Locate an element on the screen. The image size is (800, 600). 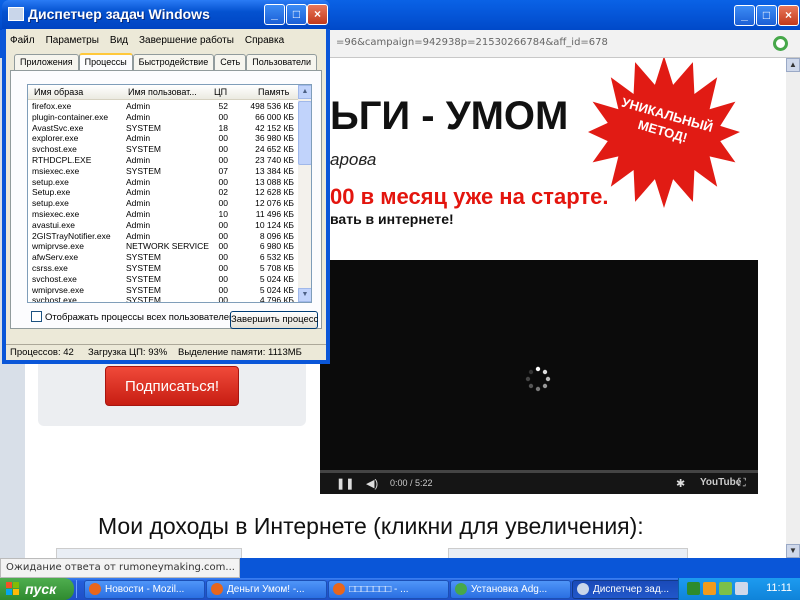
scroll-thumb is located at coordinates (304, 133).